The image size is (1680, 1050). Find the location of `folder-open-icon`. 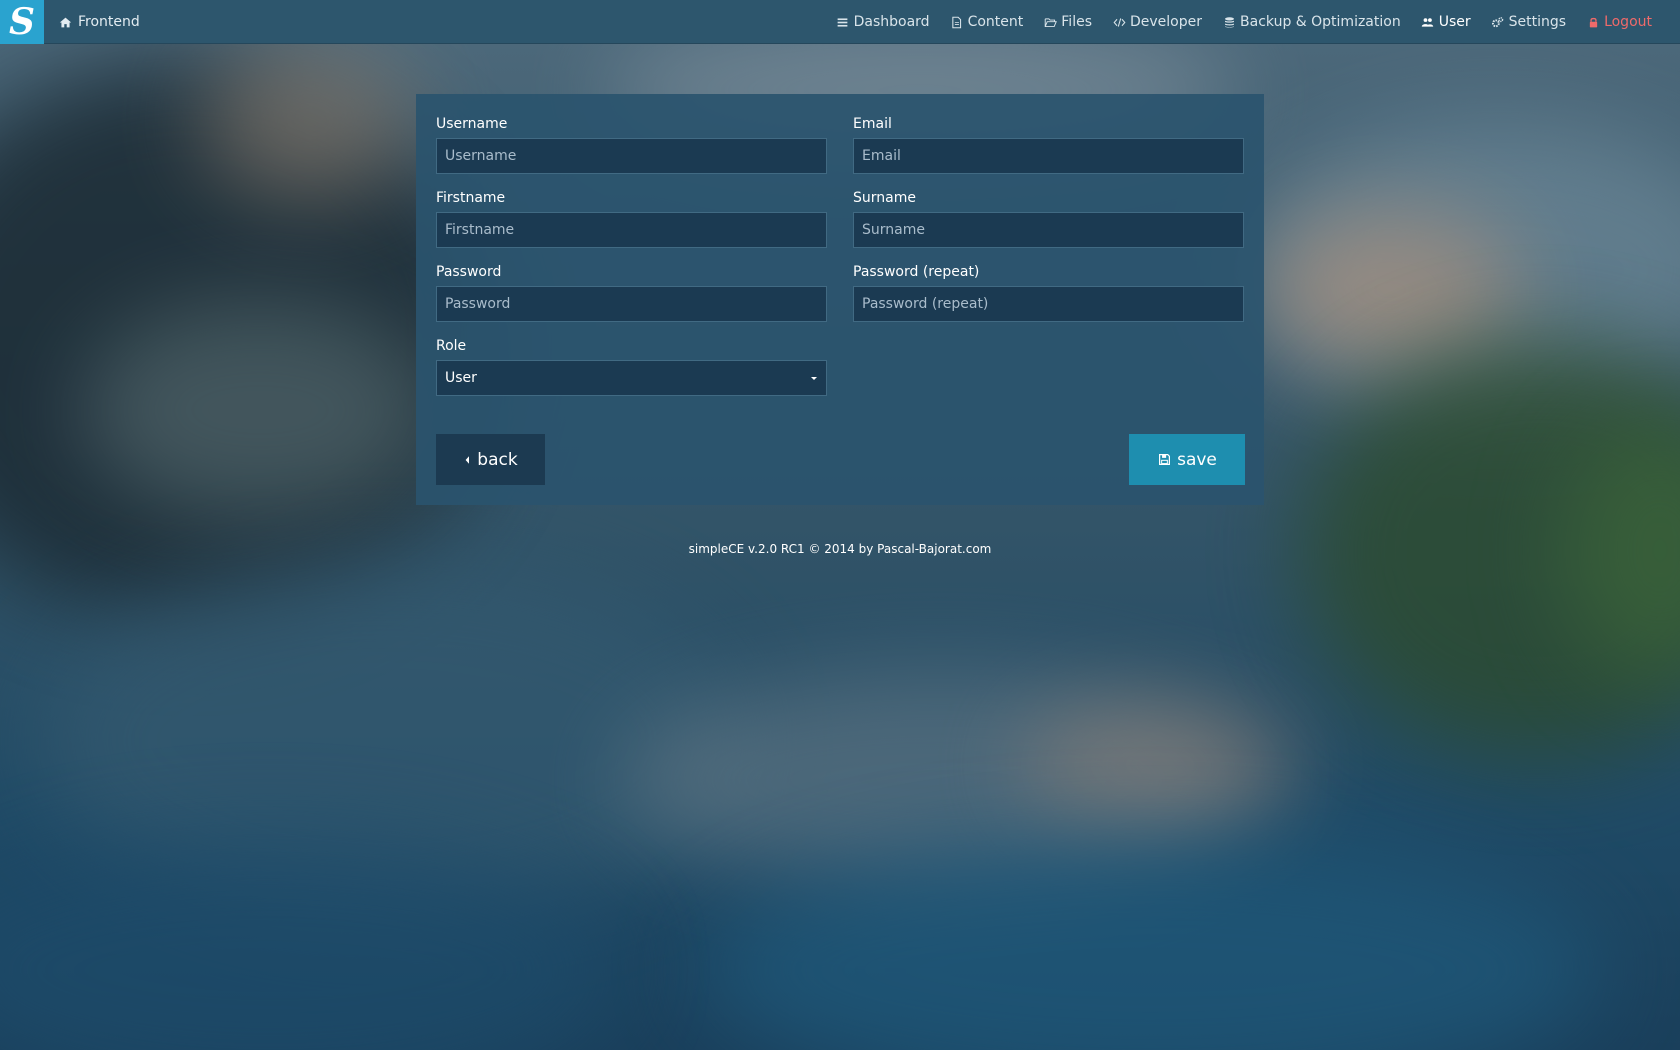

folder-open-icon is located at coordinates (1050, 22).